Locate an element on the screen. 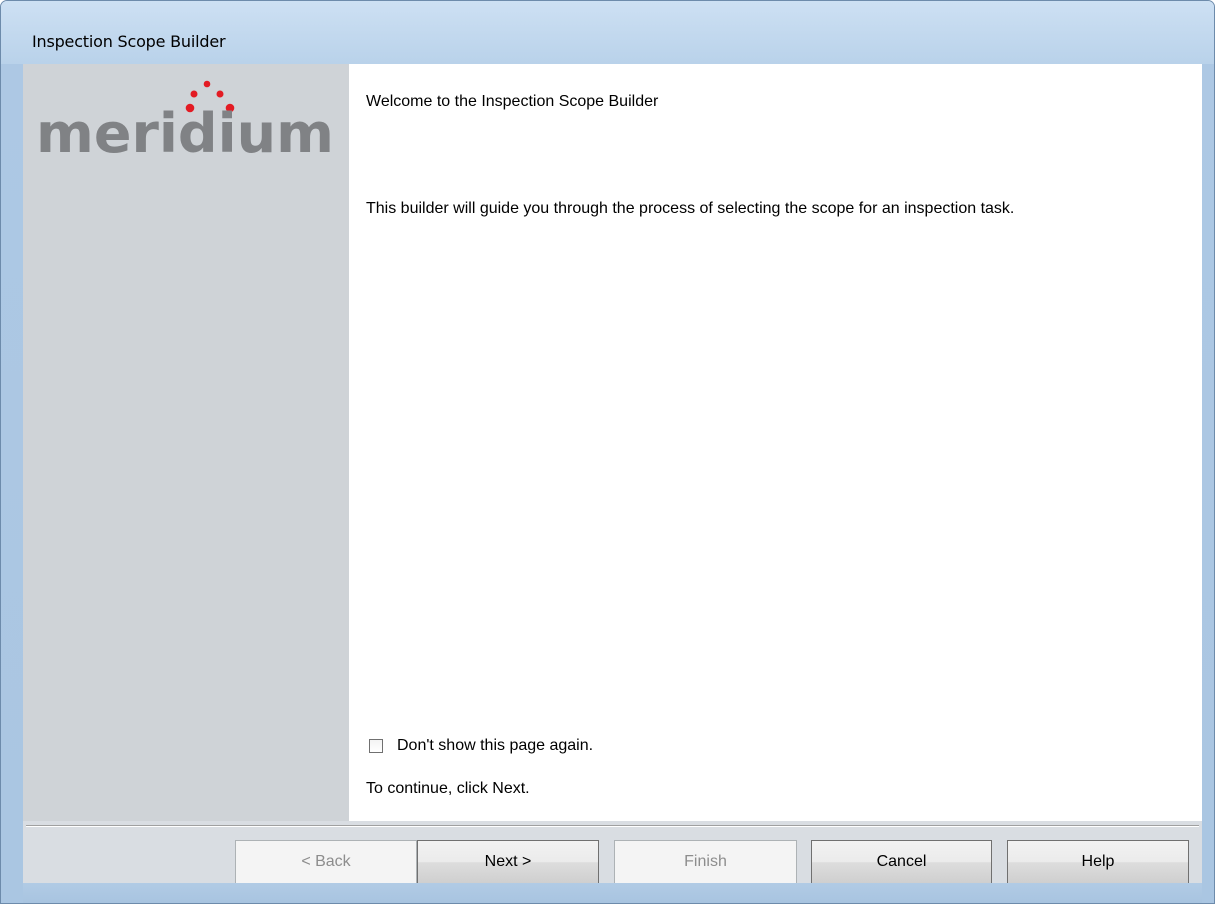  cancel-button: Cancel is located at coordinates (901, 862).